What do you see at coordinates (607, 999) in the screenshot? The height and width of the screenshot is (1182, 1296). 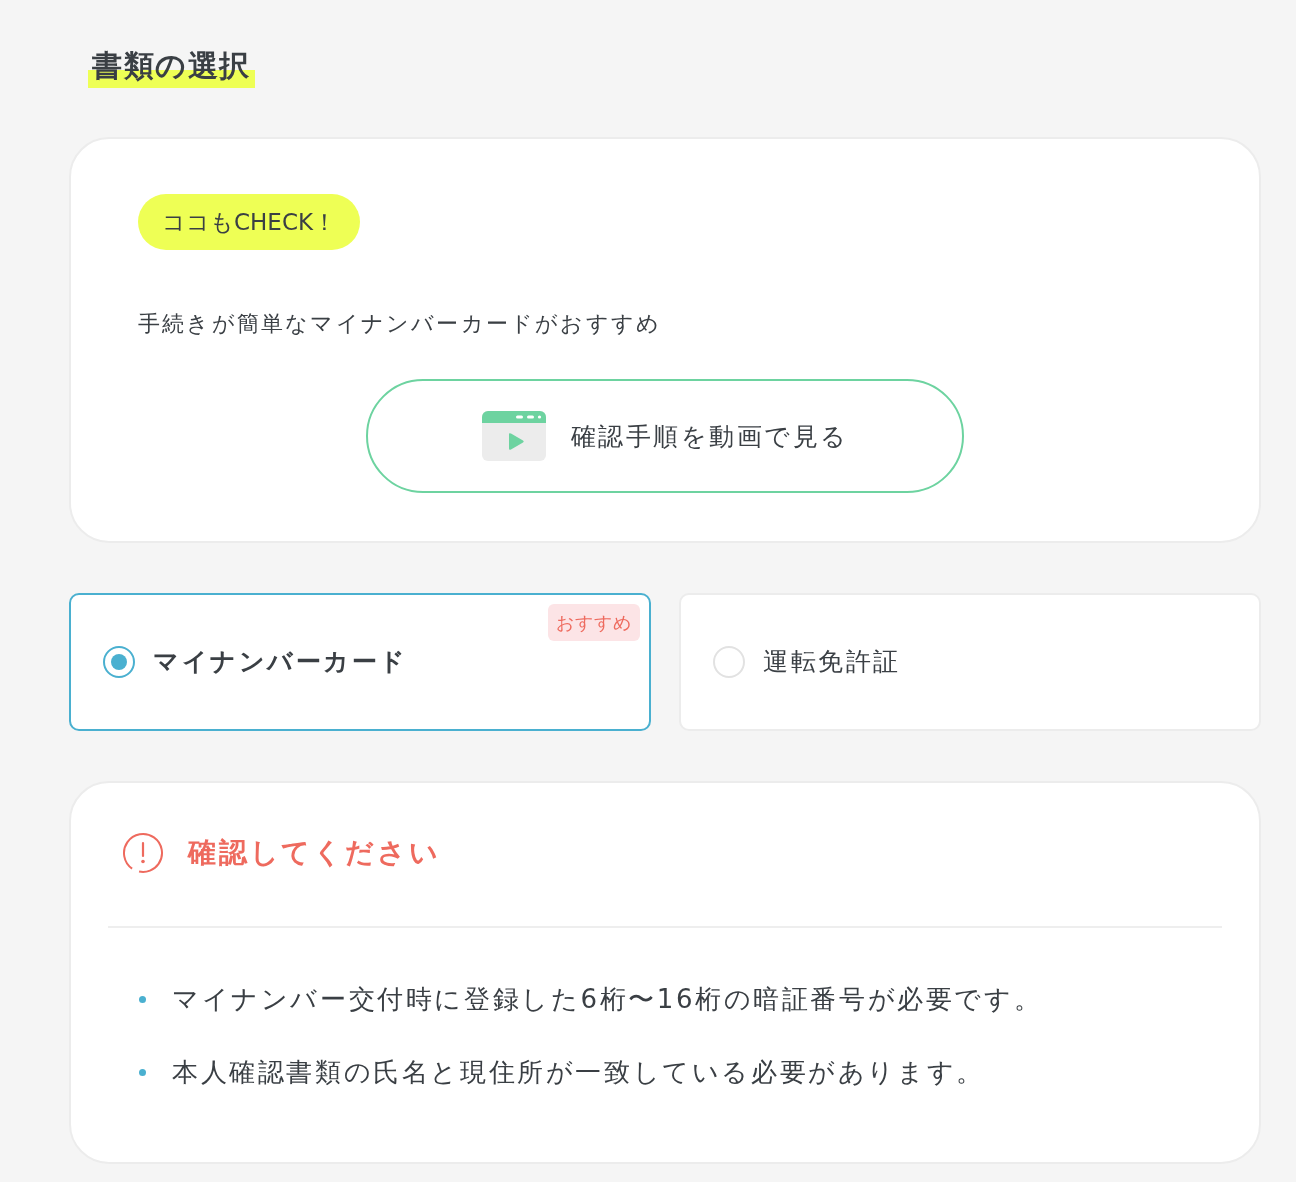 I see `notice-text: マイナンバー交付時に登録した6桁〜16桁の暗証番号が必要です。` at bounding box center [607, 999].